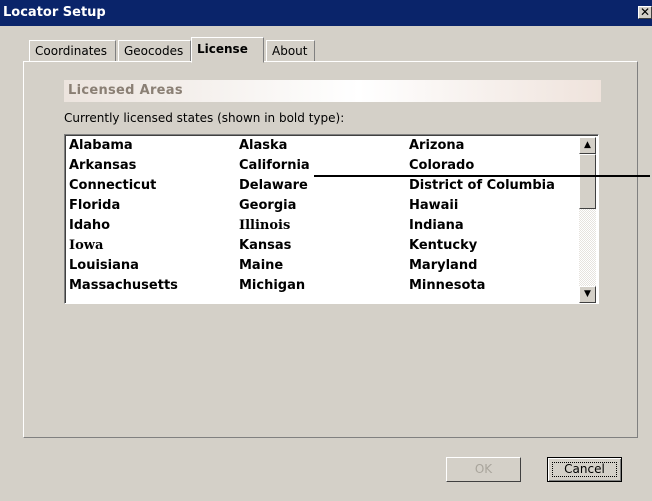 Image resolution: width=652 pixels, height=501 pixels. I want to click on state-item: Hawaii, so click(433, 205).